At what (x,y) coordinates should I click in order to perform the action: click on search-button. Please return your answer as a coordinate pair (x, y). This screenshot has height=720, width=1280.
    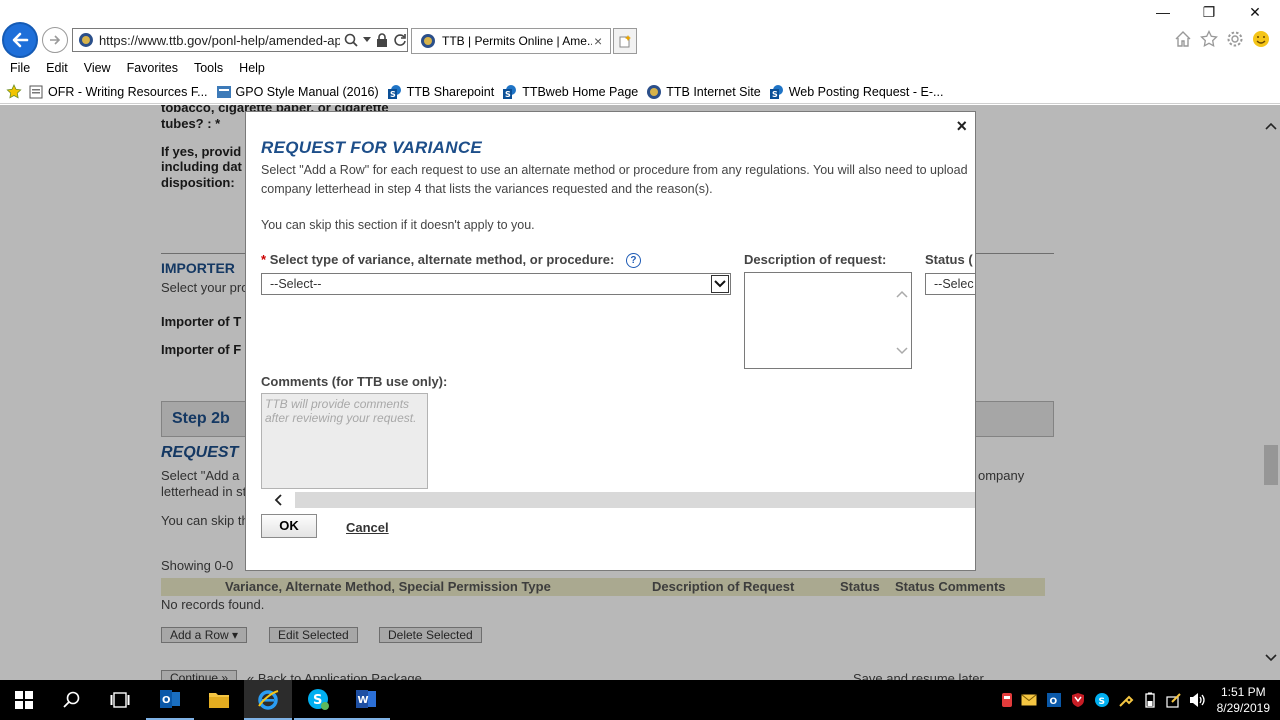
    Looking at the image, I should click on (72, 700).